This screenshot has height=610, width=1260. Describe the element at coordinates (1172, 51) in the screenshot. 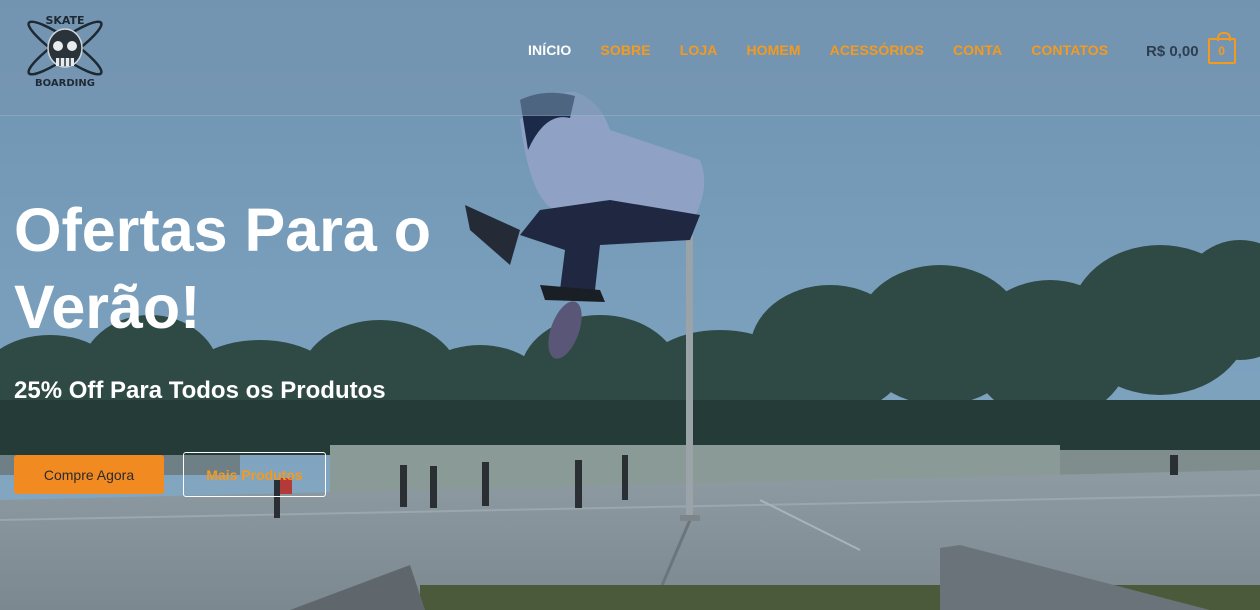

I see `cart-total: R$ 0,00` at that location.